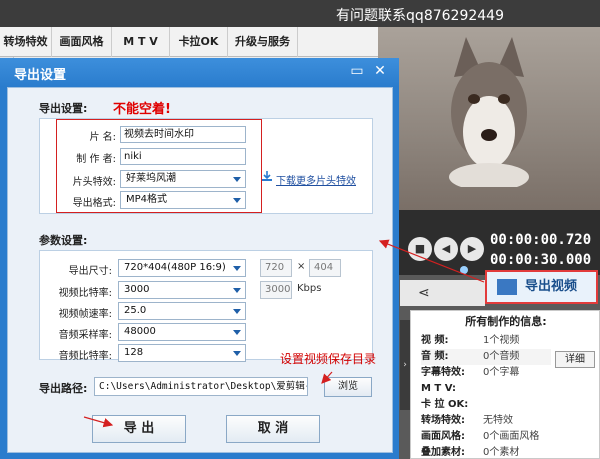  What do you see at coordinates (182, 353) in the screenshot?
I see `audio-bitrate-select: 128` at bounding box center [182, 353].